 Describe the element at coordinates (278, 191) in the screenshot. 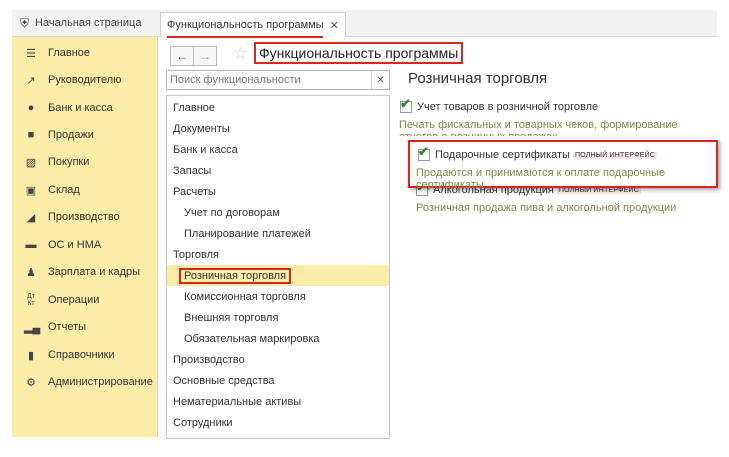

I see `tree-item-settlements: Расчеты` at that location.